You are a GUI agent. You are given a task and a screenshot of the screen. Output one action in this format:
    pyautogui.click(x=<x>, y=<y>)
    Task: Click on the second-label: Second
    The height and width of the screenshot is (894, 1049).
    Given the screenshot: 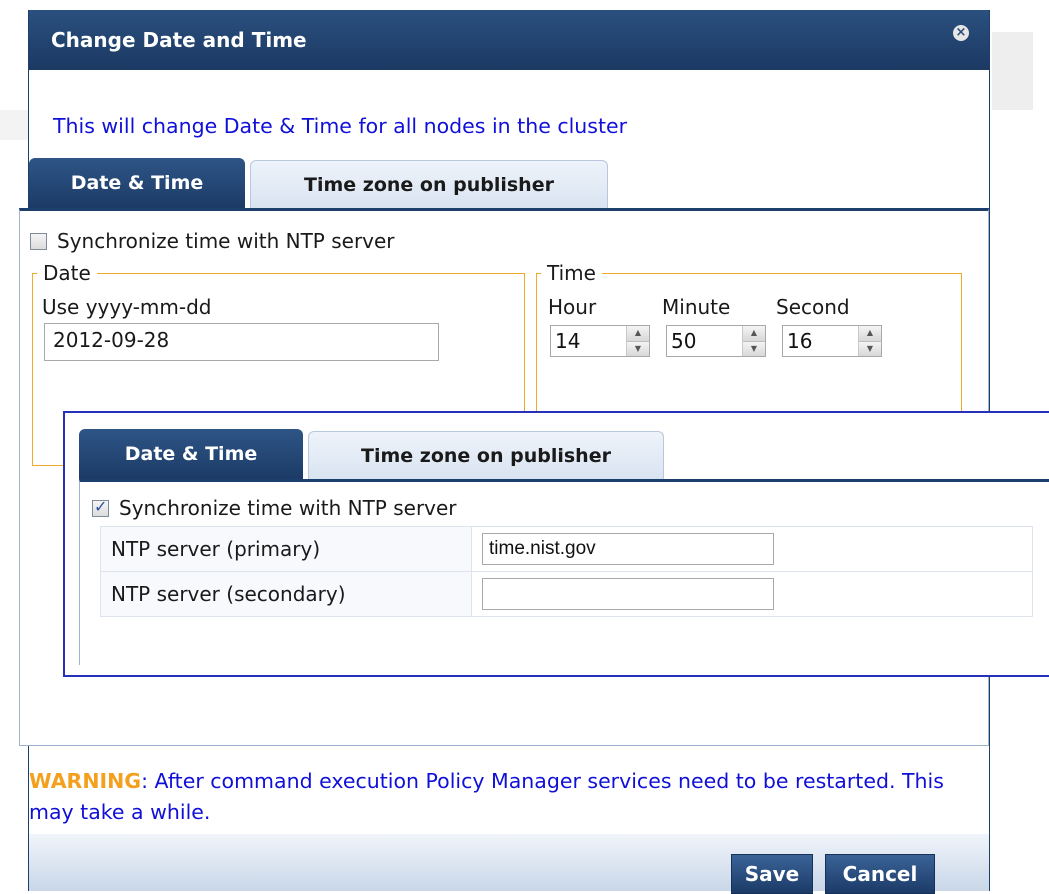 What is the action you would take?
    pyautogui.click(x=813, y=307)
    